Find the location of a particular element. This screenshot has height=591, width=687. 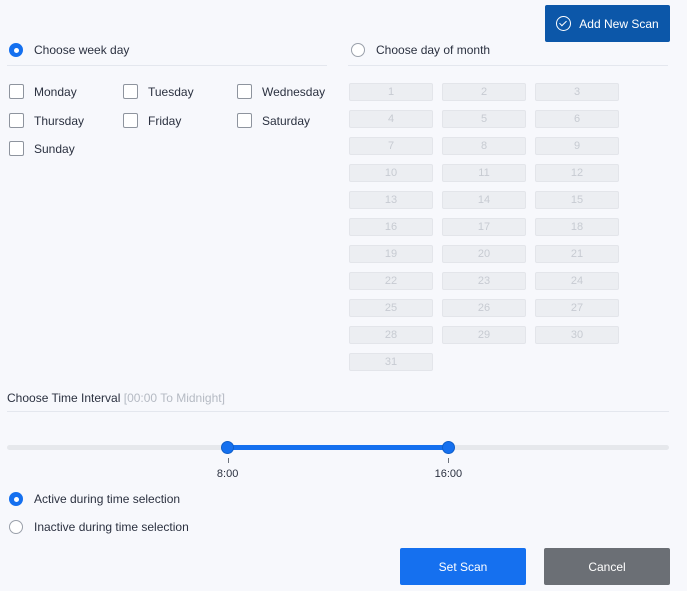

weekday-checkbox-sunday: Sunday is located at coordinates (42, 148).